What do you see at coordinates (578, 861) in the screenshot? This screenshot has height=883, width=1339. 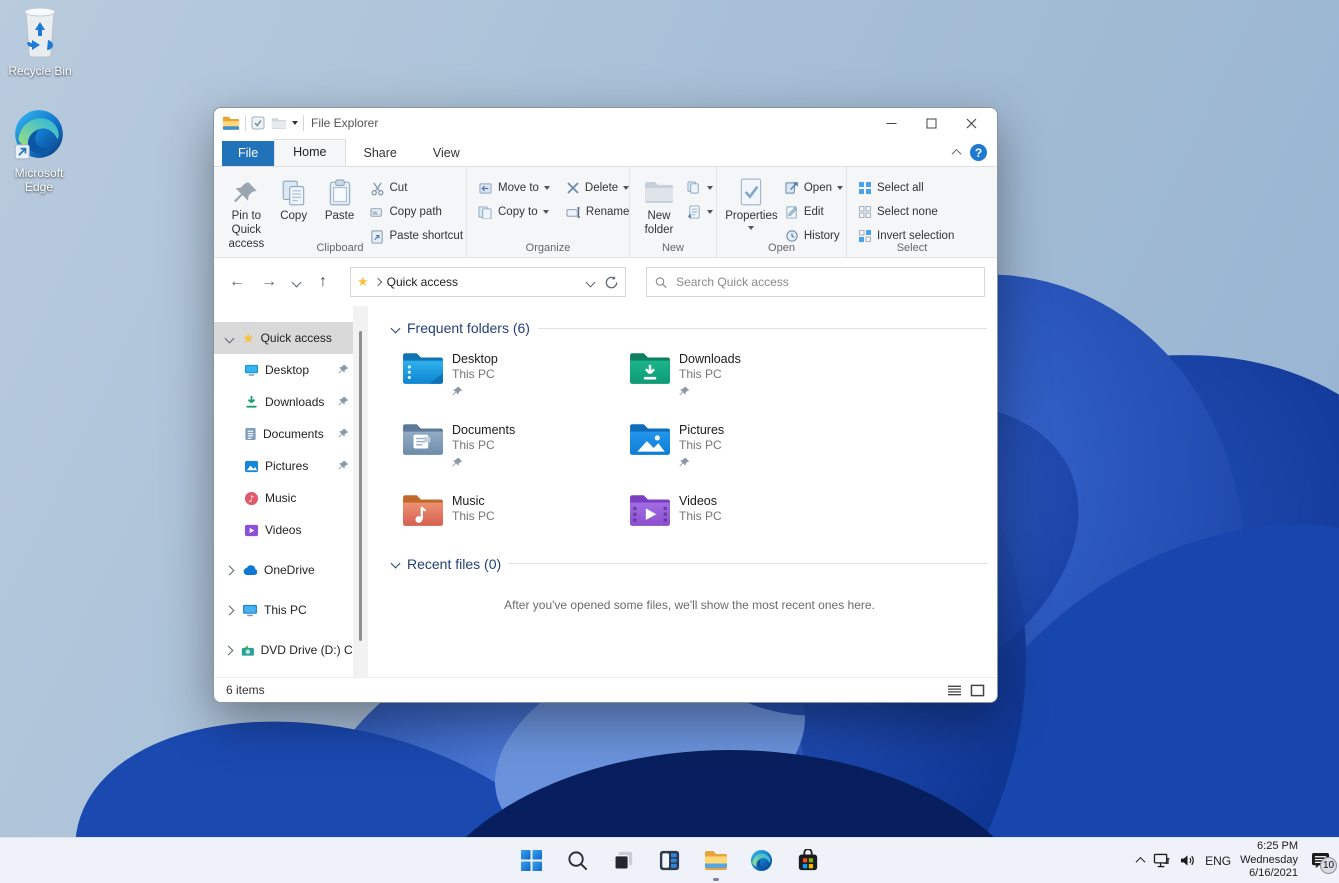 I see `taskbar-search-button` at bounding box center [578, 861].